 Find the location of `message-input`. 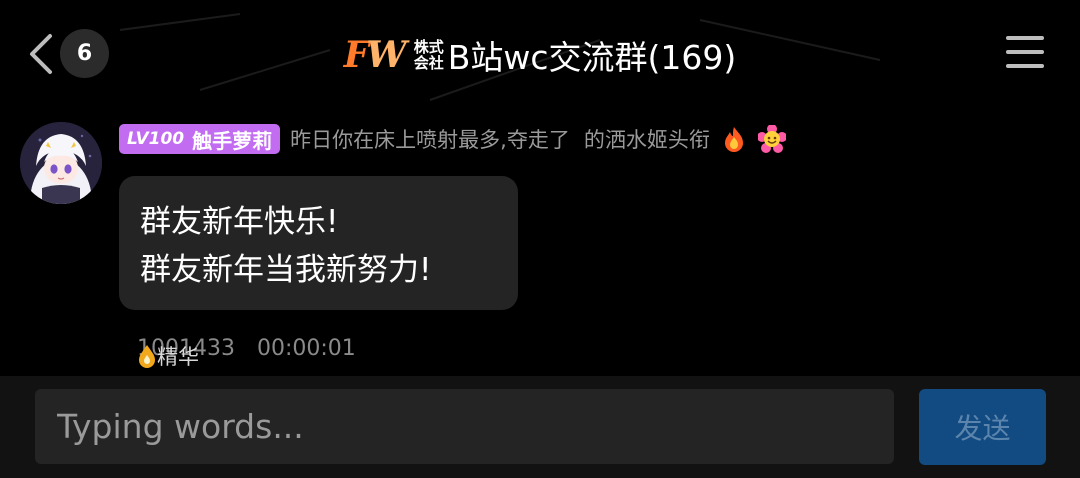

message-input is located at coordinates (464, 426).